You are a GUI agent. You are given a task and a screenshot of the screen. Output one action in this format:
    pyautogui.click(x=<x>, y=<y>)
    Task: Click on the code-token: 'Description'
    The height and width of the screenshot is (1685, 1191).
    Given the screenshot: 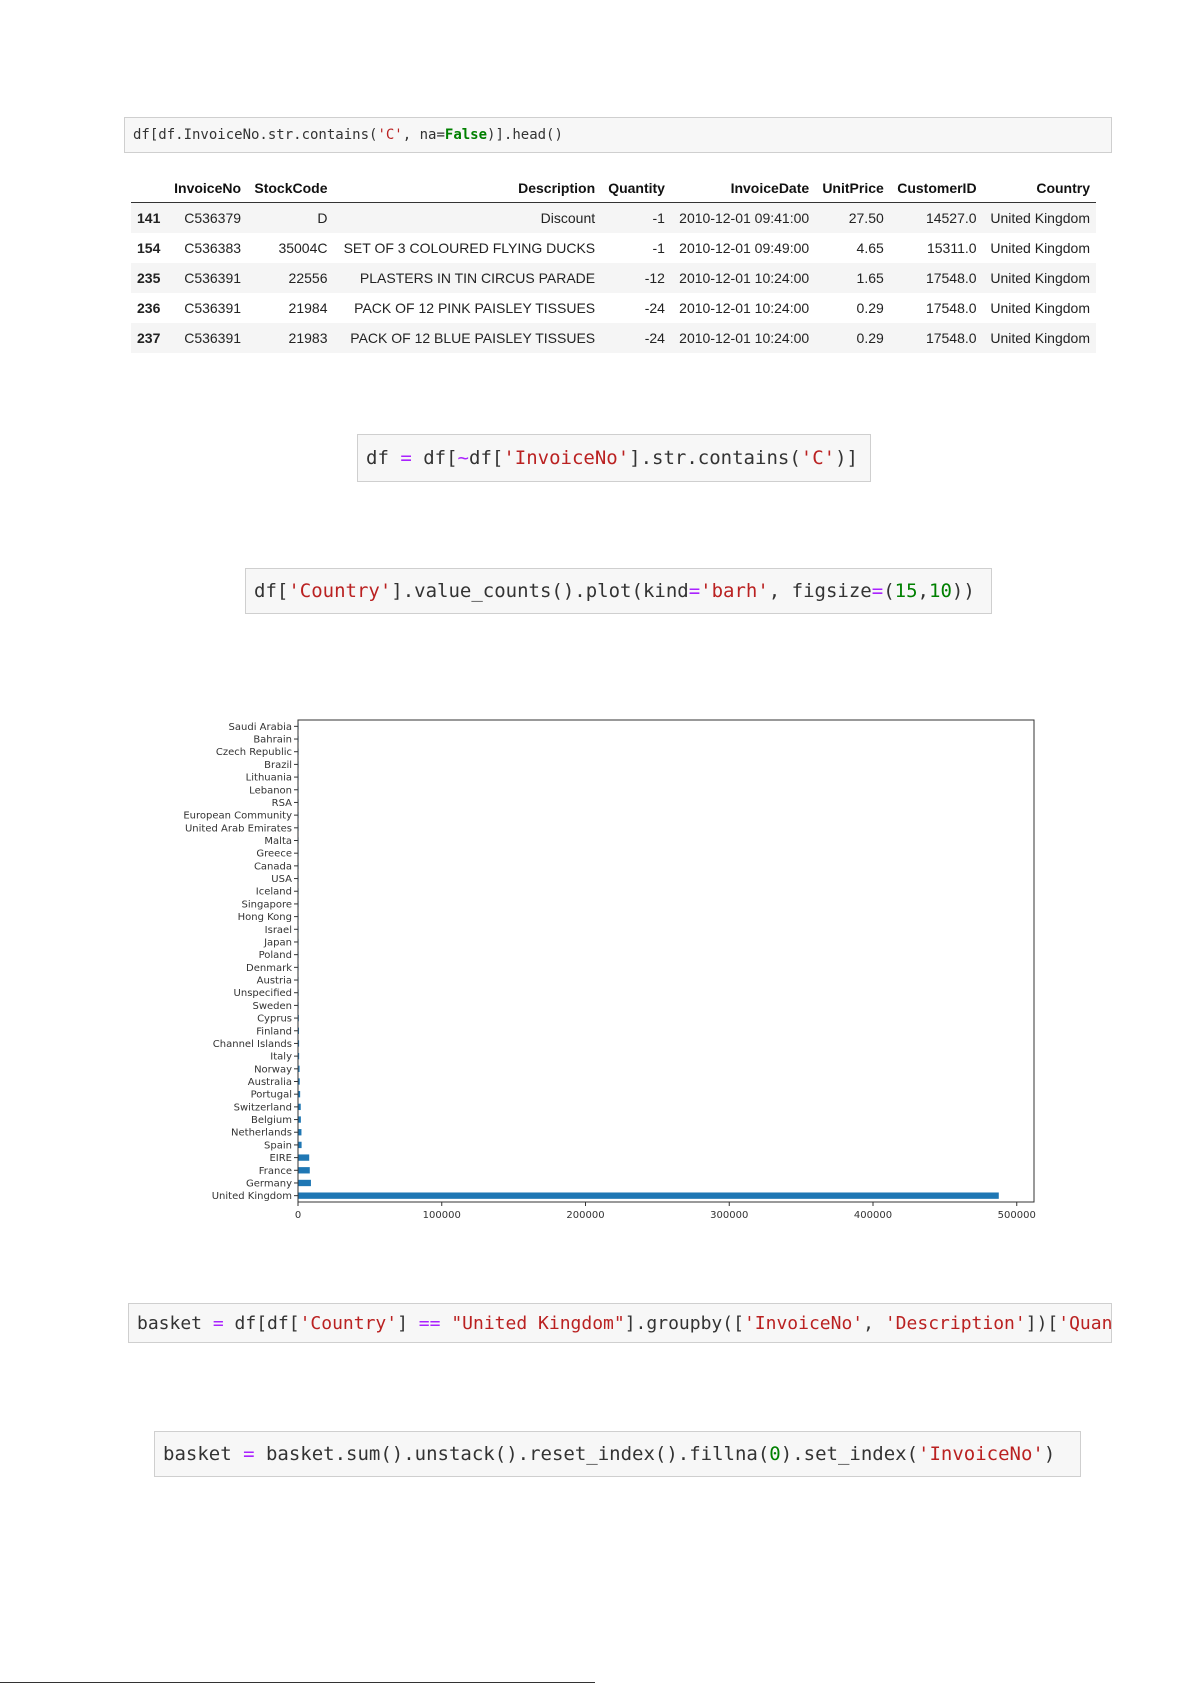 What is the action you would take?
    pyautogui.click(x=955, y=1323)
    